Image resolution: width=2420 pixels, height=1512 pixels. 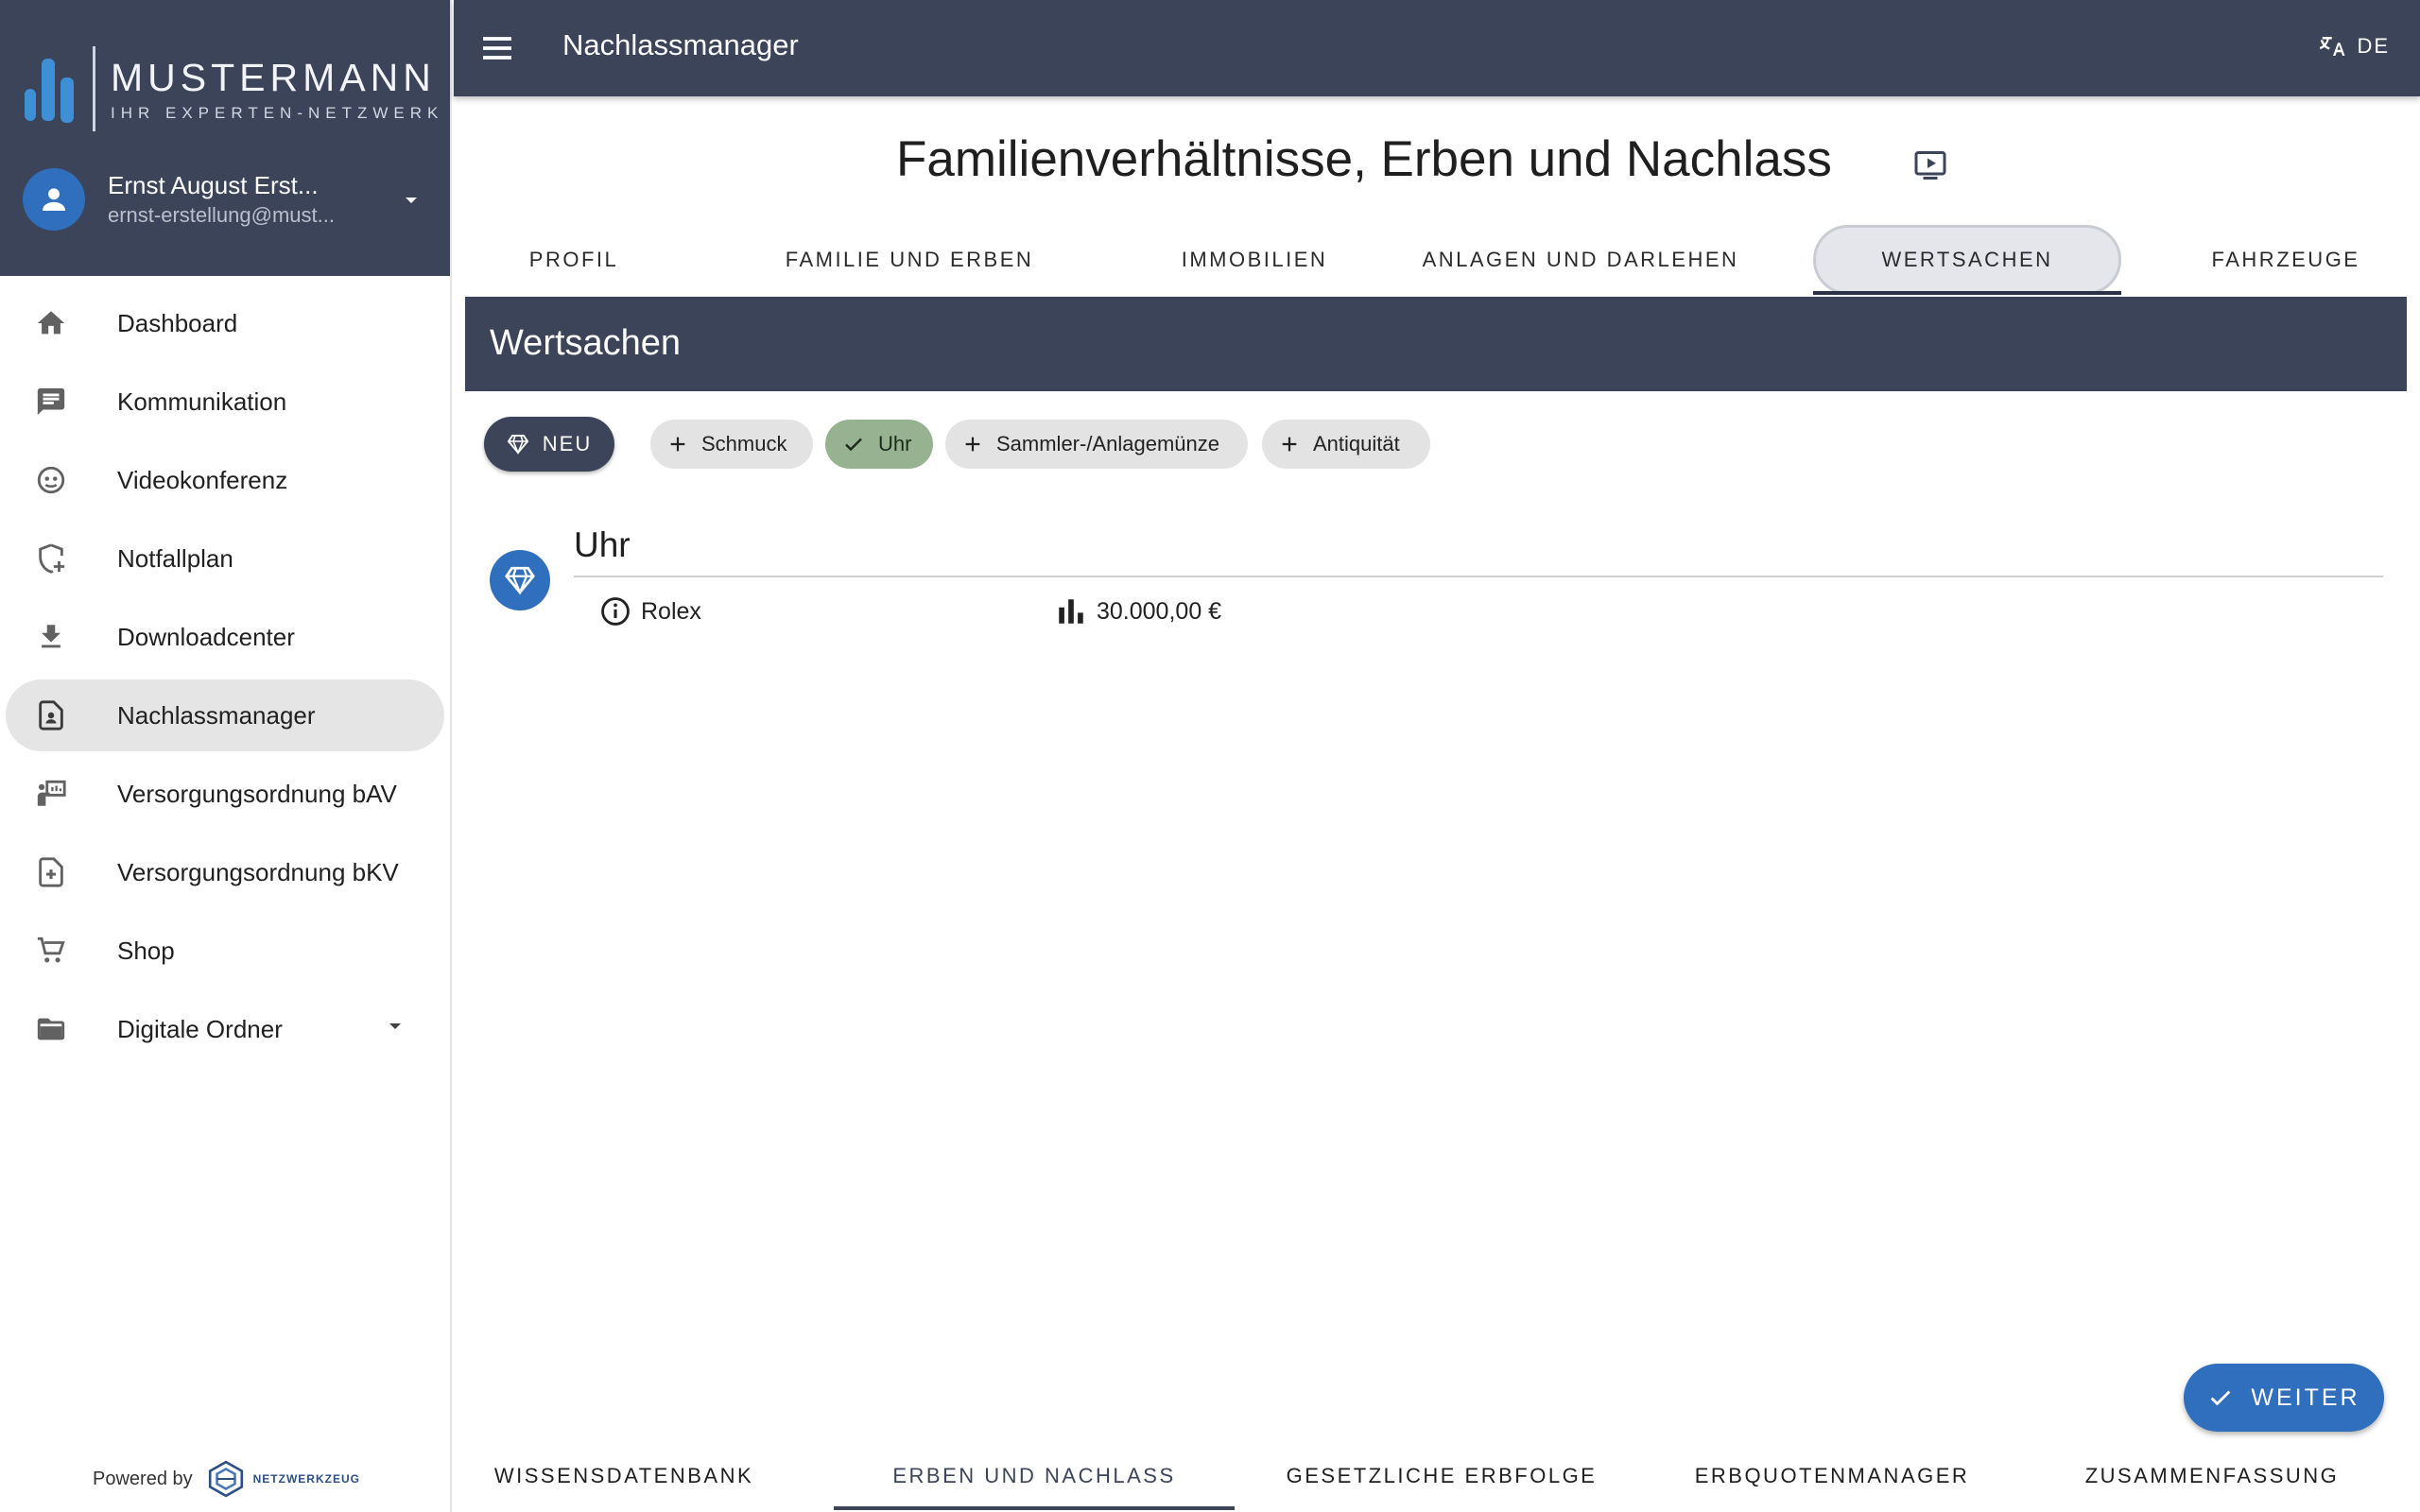 What do you see at coordinates (1034, 1508) in the screenshot?
I see `active-bottom-tab-indicator` at bounding box center [1034, 1508].